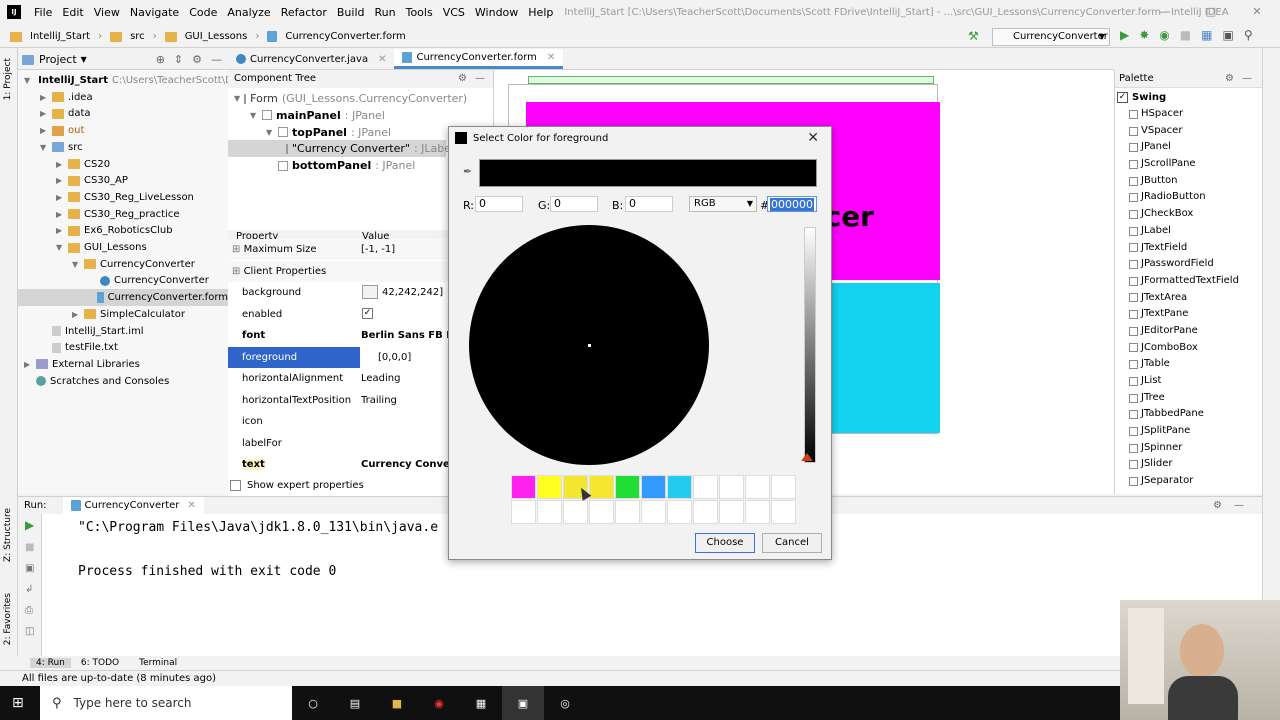 This screenshot has width=1280, height=720. What do you see at coordinates (589, 345) in the screenshot?
I see `color-wheel` at bounding box center [589, 345].